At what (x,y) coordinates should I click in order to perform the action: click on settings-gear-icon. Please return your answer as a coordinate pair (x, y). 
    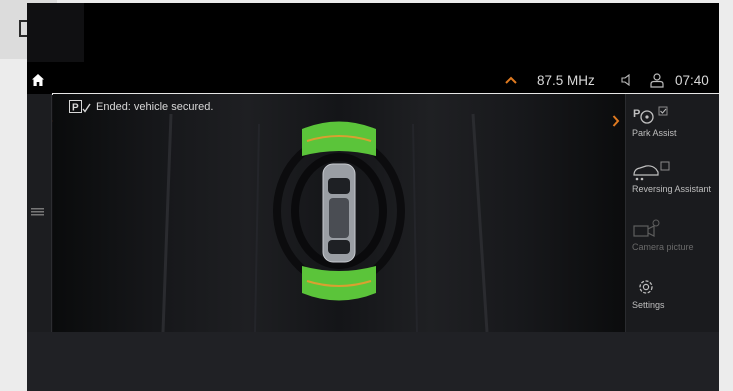
    Looking at the image, I should click on (646, 287).